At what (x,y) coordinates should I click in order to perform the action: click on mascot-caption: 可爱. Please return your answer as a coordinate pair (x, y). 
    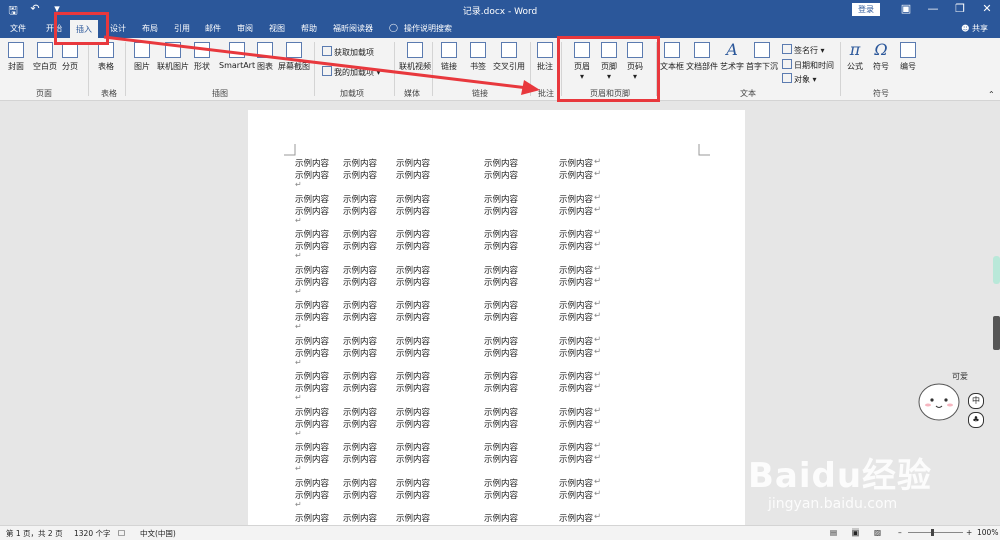
    Looking at the image, I should click on (960, 376).